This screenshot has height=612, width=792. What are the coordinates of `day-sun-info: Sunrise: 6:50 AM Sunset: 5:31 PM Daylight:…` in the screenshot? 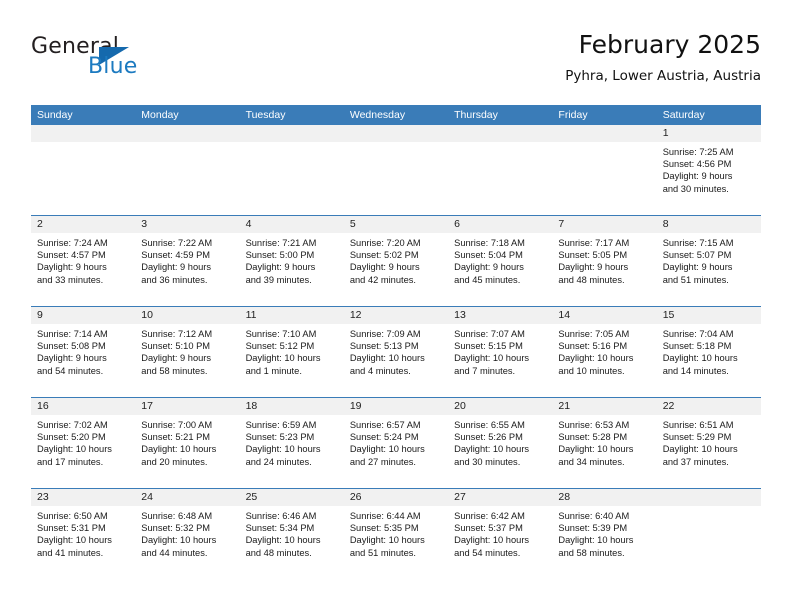 It's located at (83, 533).